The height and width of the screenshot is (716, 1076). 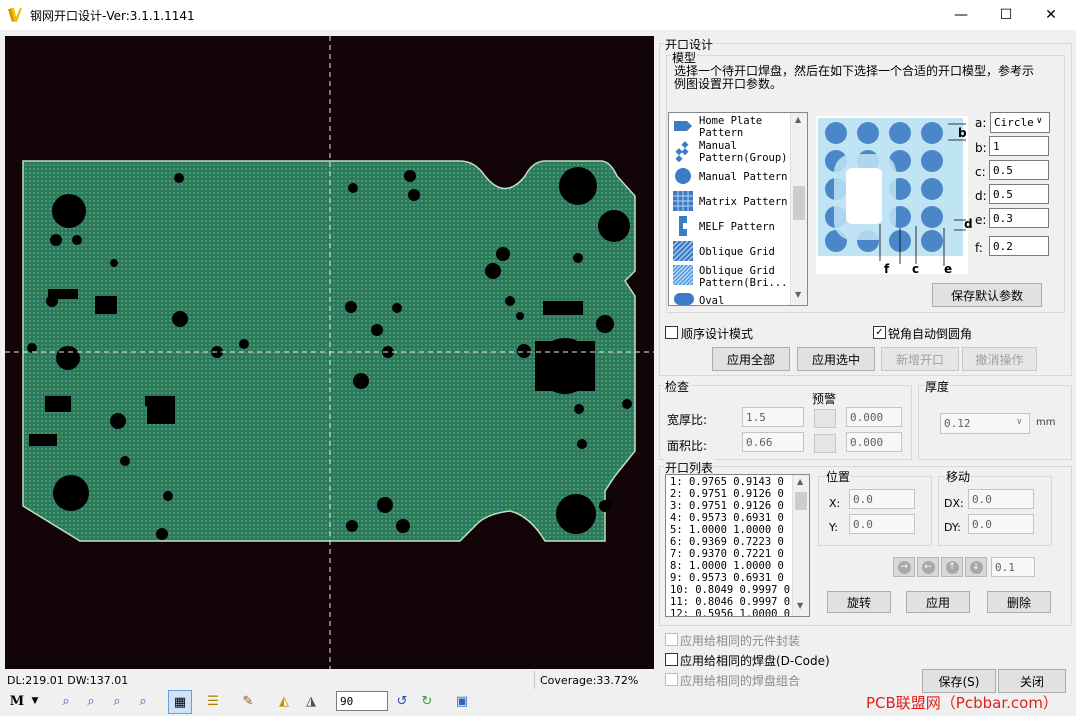 I want to click on apply-button: 应用, so click(x=938, y=602).